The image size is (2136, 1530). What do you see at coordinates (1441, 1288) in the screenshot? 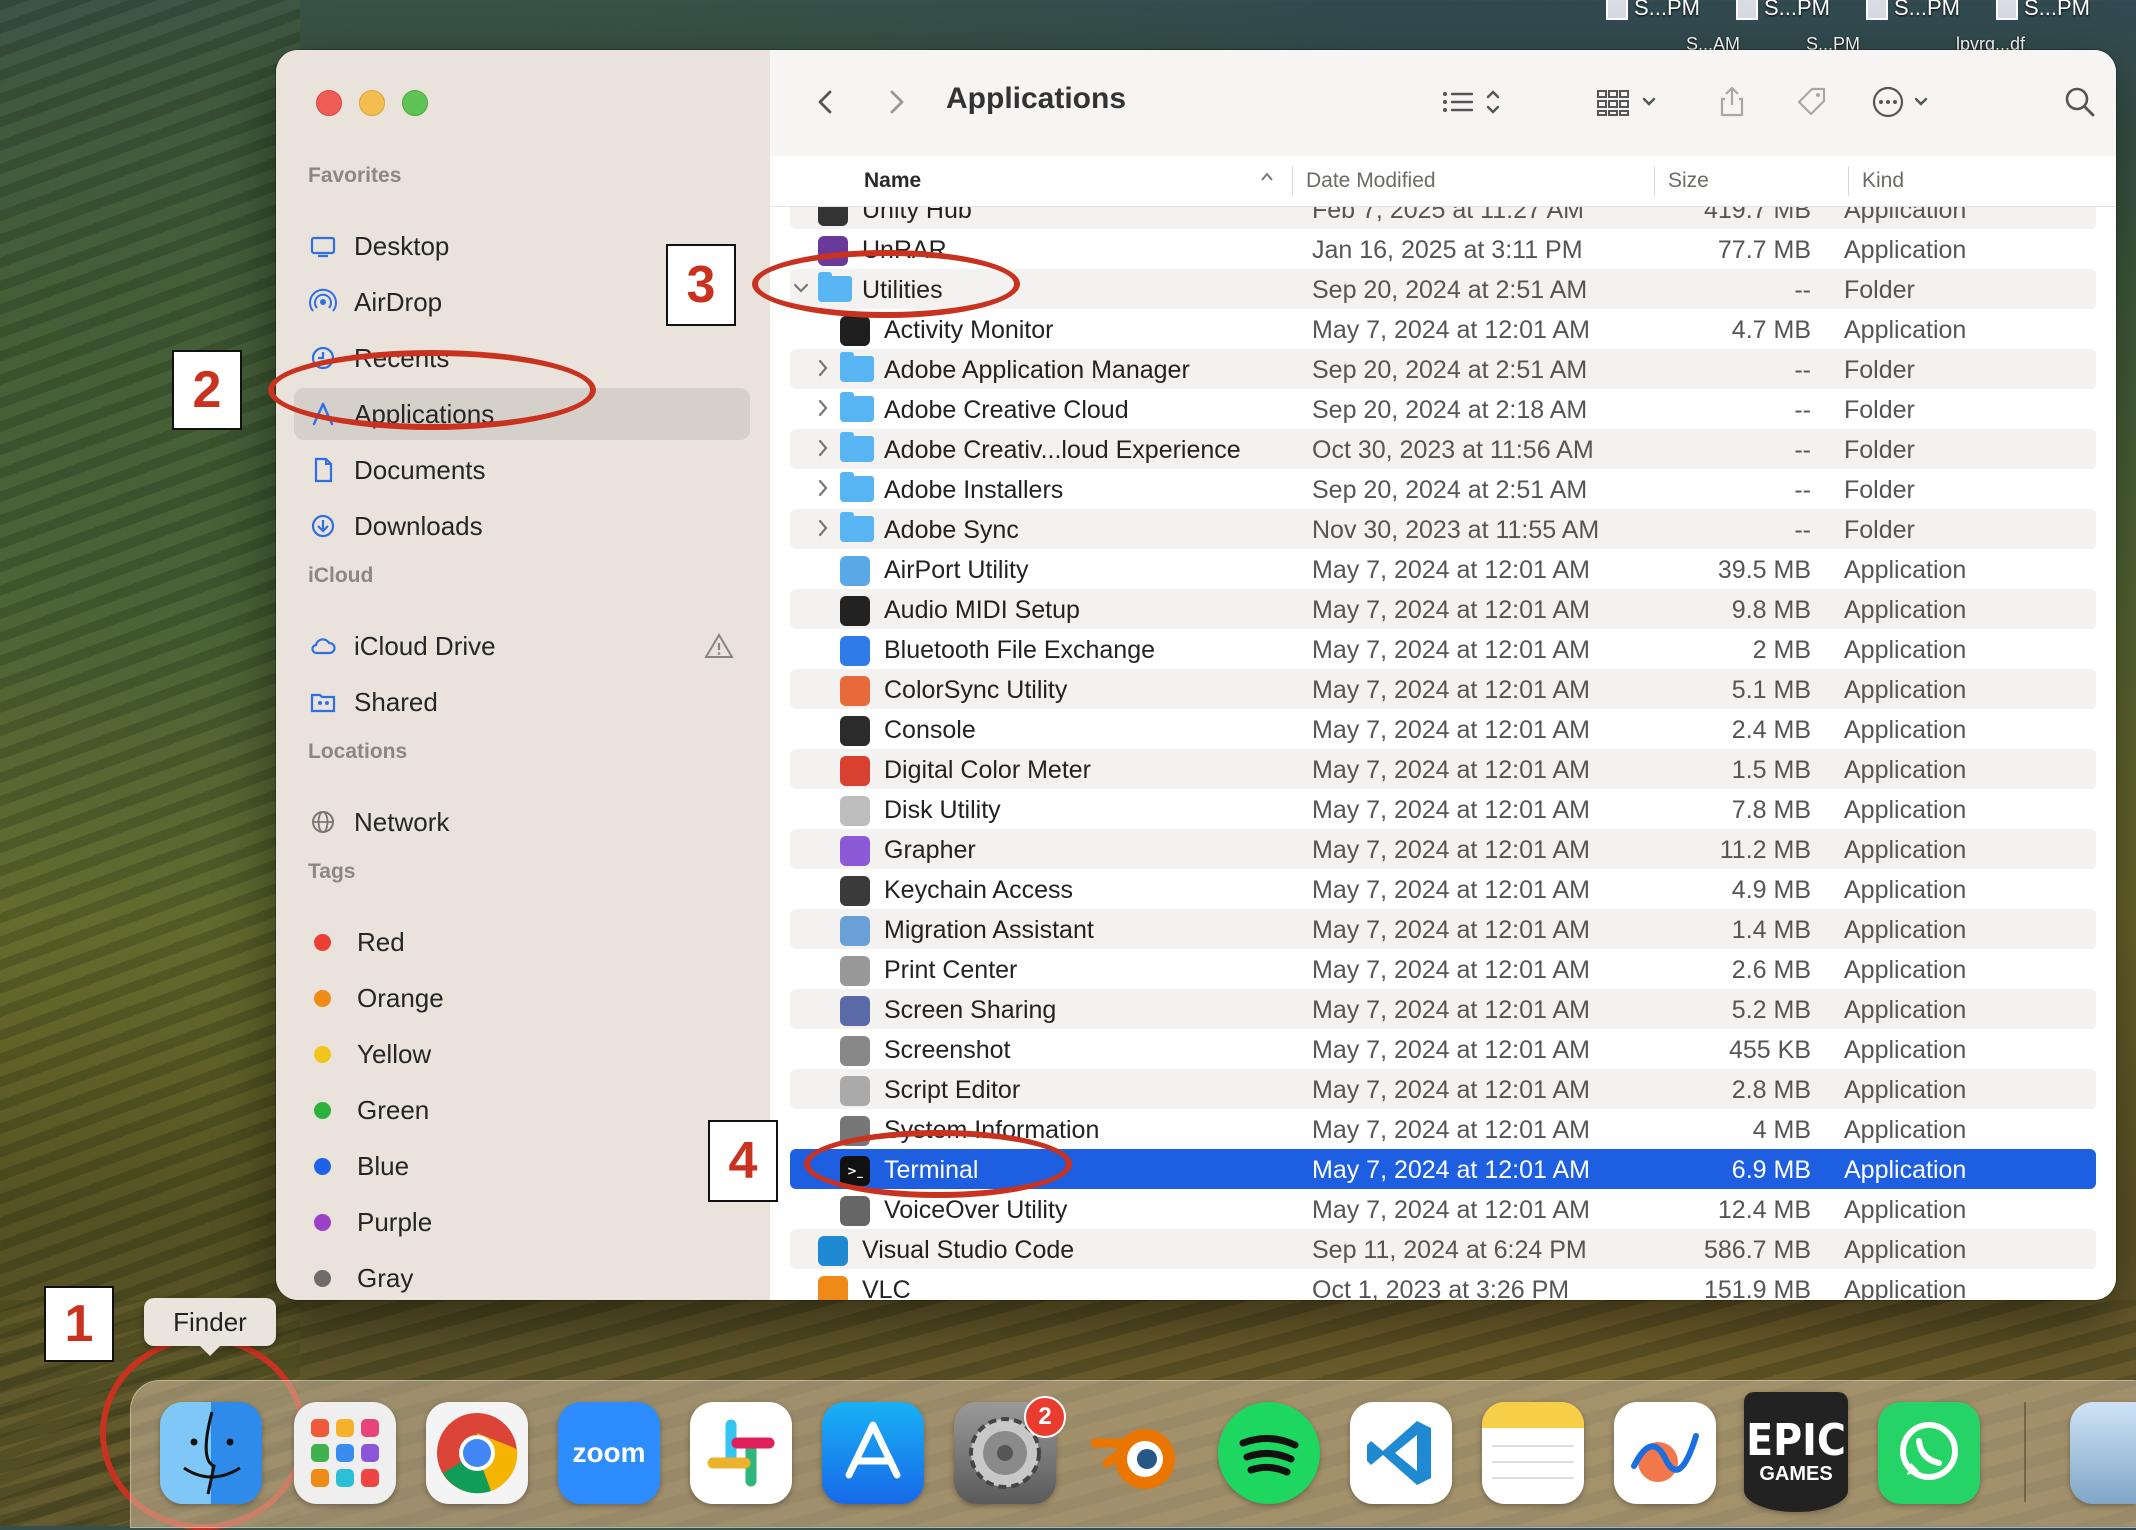
I see `file-date: Oct 1, 2023 at 3:26 PM` at bounding box center [1441, 1288].